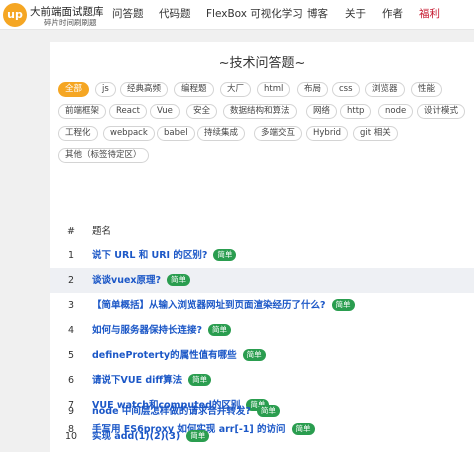  I want to click on nav-item-blog: 博客, so click(317, 15).